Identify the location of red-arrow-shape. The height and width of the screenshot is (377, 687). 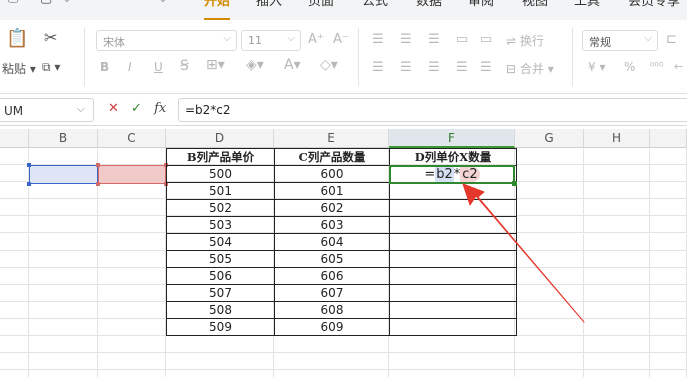
(523, 253).